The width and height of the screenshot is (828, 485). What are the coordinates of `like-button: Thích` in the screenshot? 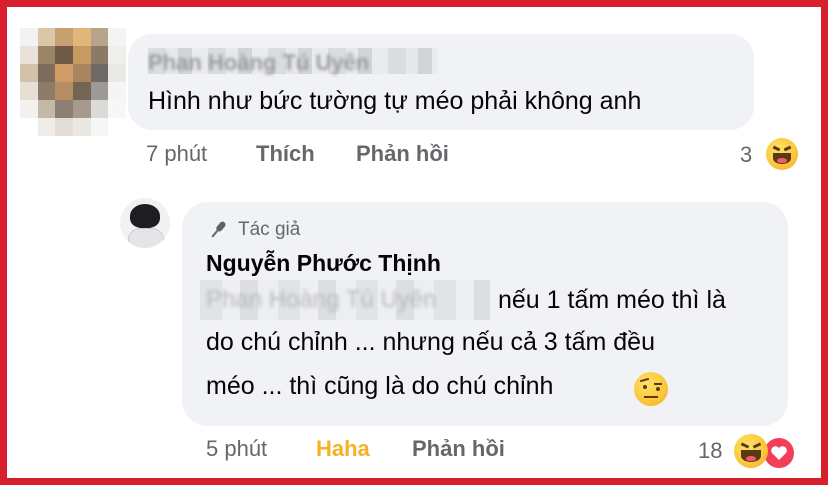 It's located at (285, 154).